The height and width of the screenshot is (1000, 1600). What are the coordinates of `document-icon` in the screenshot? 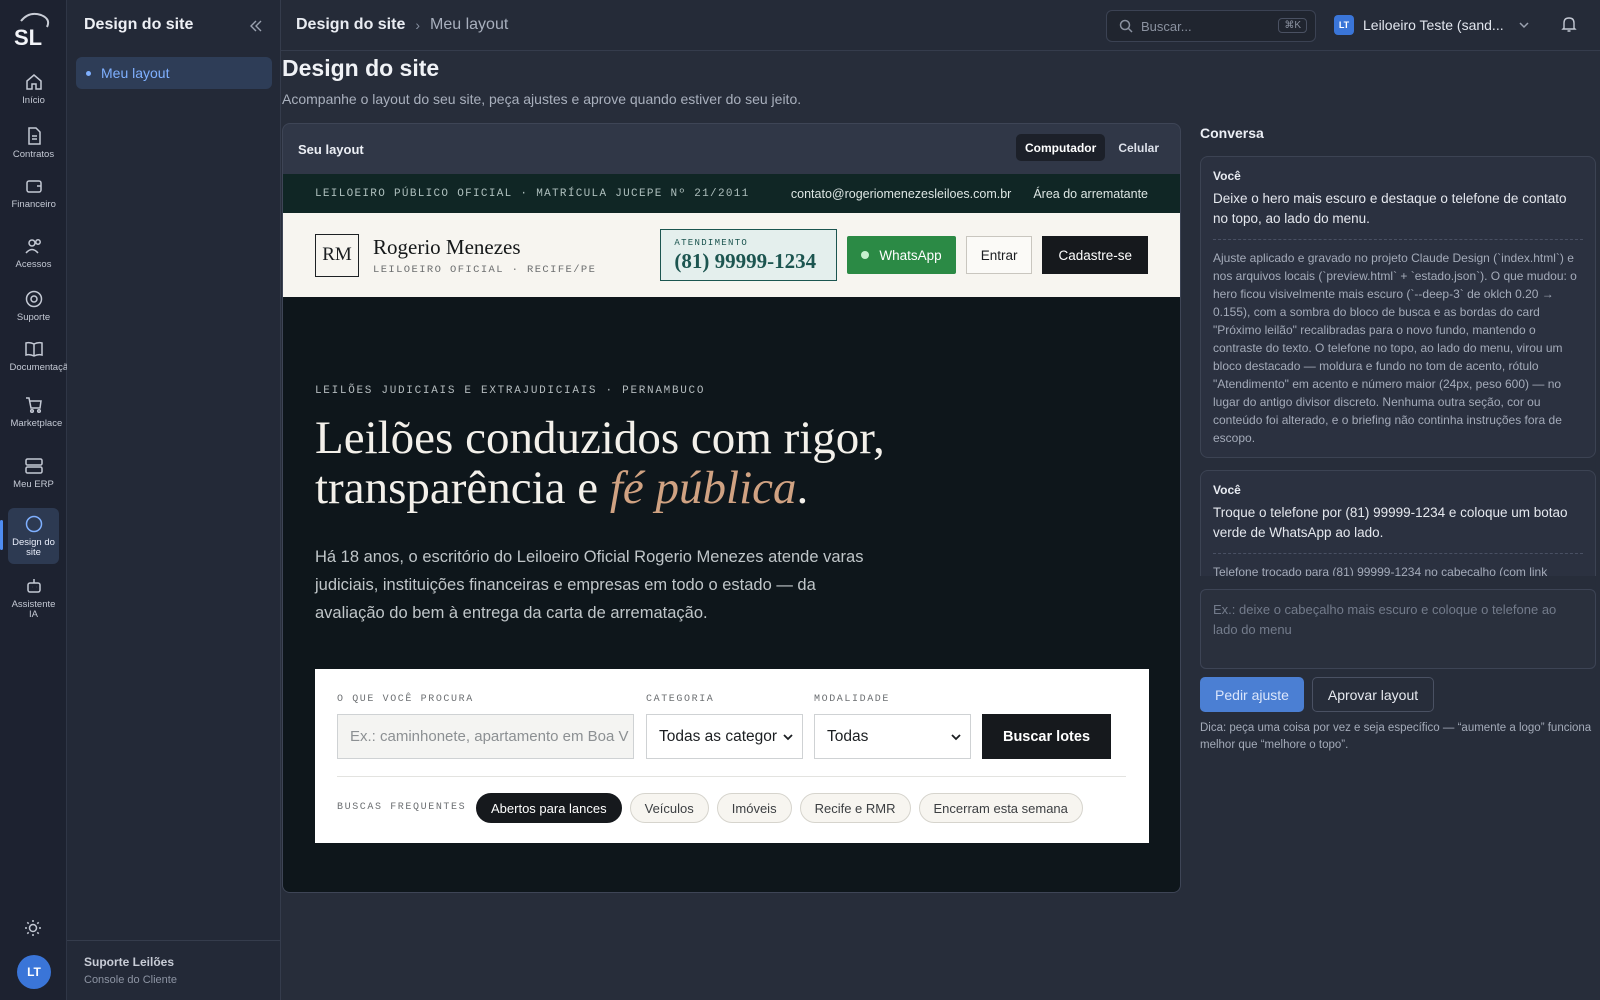 It's located at (34, 136).